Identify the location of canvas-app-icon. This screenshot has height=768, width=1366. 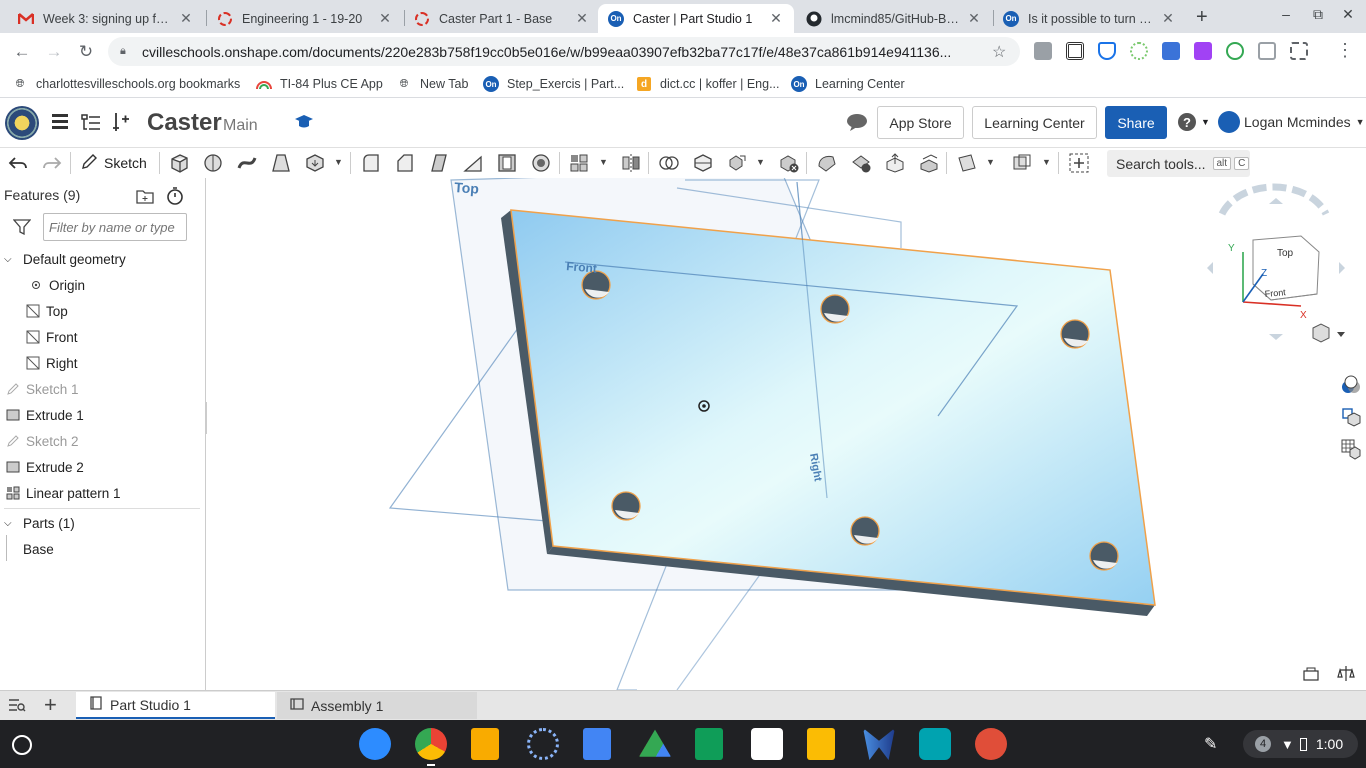
(991, 744).